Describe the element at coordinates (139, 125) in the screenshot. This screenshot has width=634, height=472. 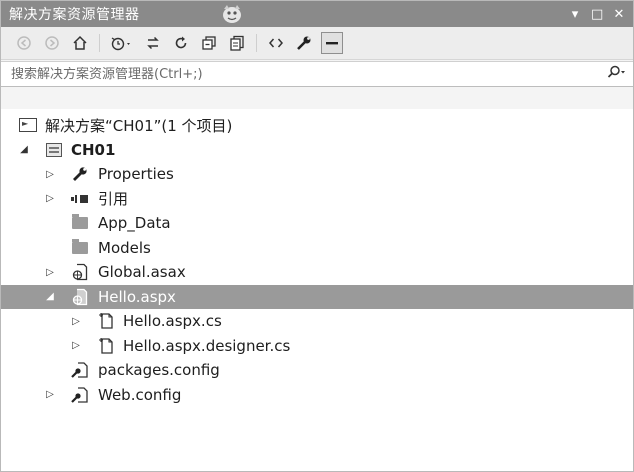
I see `tree-item-label: 解决方案“CH01”(1 个项目)` at that location.